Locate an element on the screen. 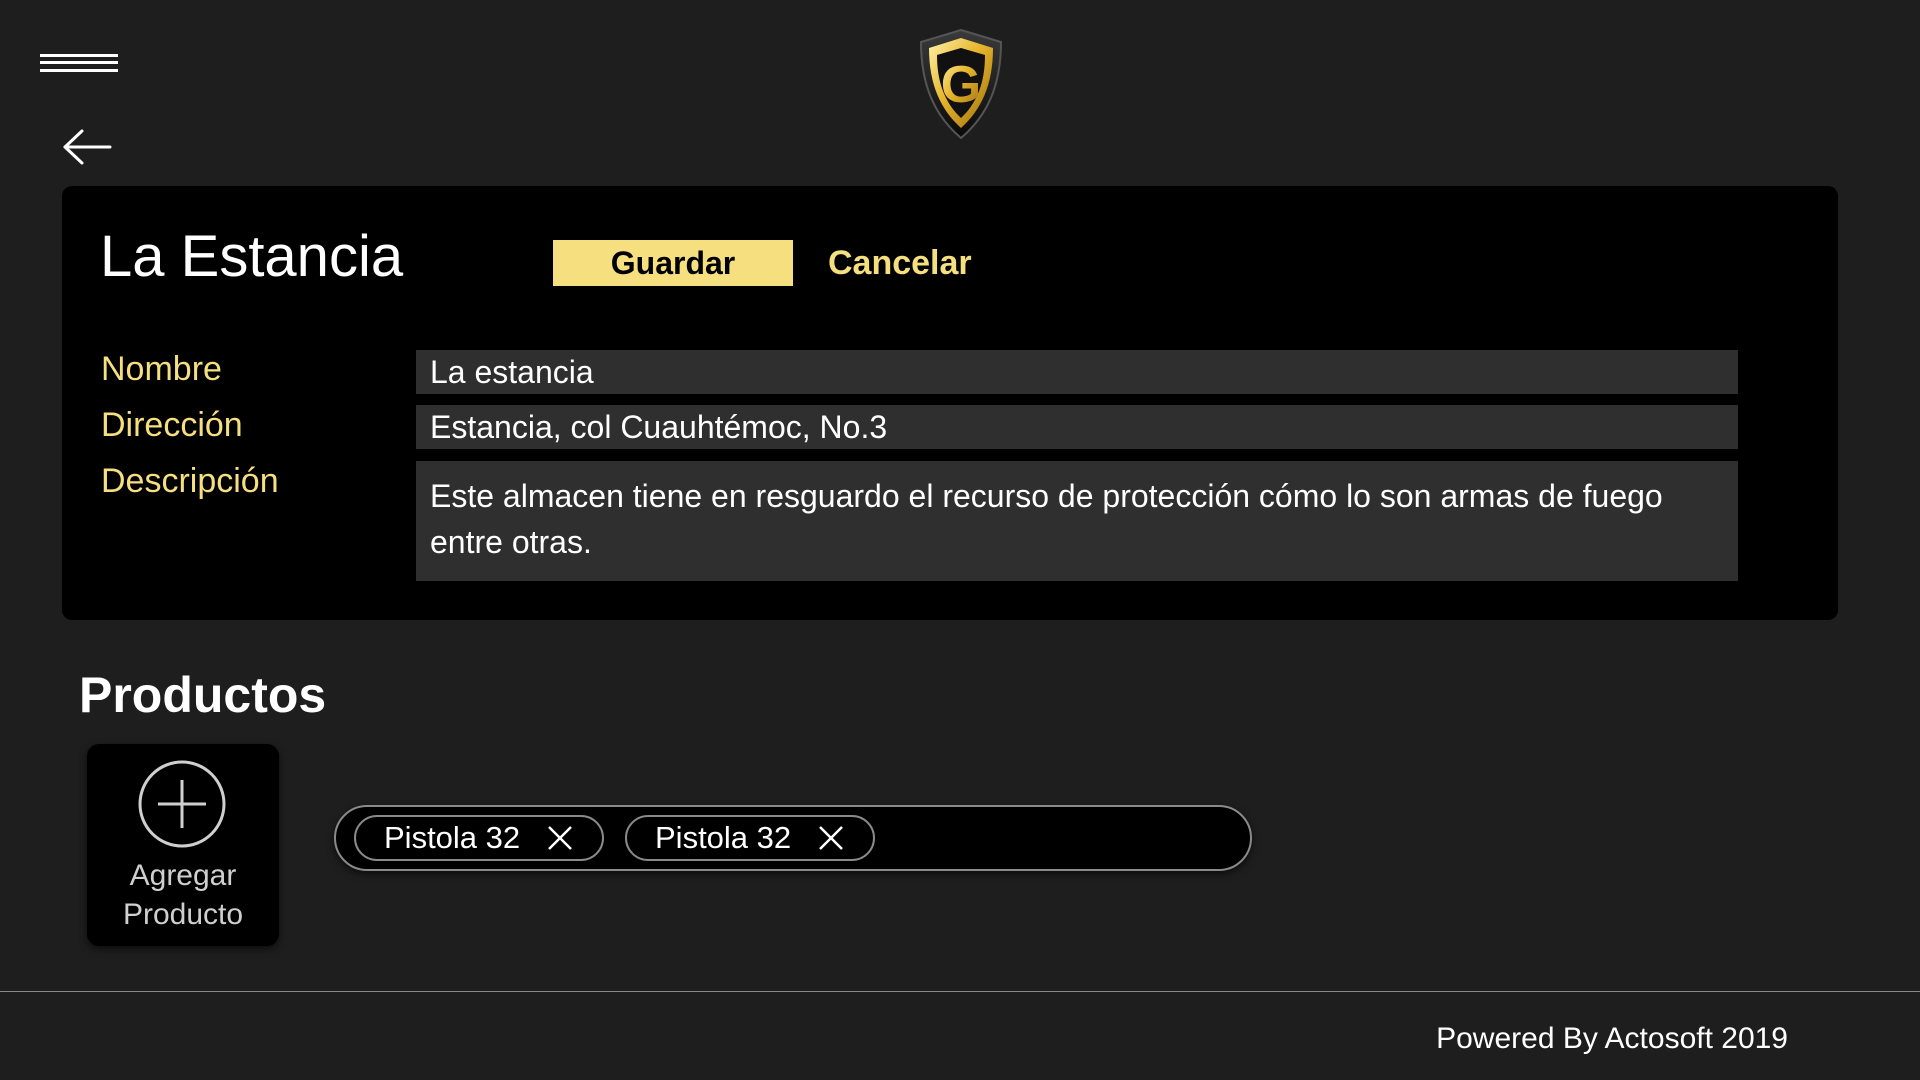  hamburger-menu-icon is located at coordinates (80, 71).